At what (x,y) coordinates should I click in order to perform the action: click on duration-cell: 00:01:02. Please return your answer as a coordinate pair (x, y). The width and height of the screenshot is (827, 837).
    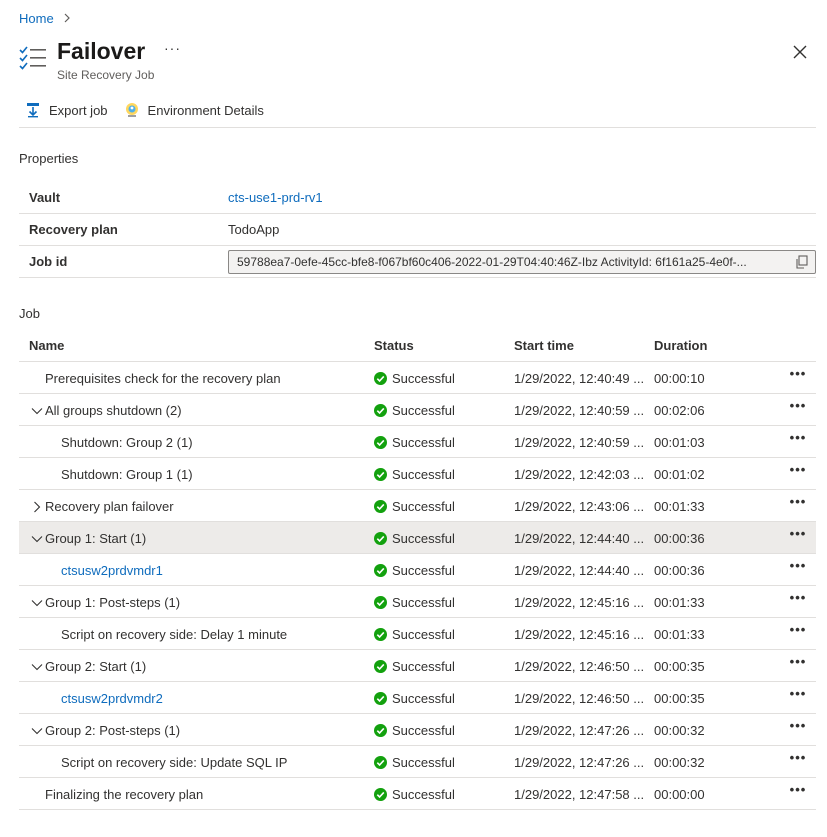
    Looking at the image, I should click on (679, 474).